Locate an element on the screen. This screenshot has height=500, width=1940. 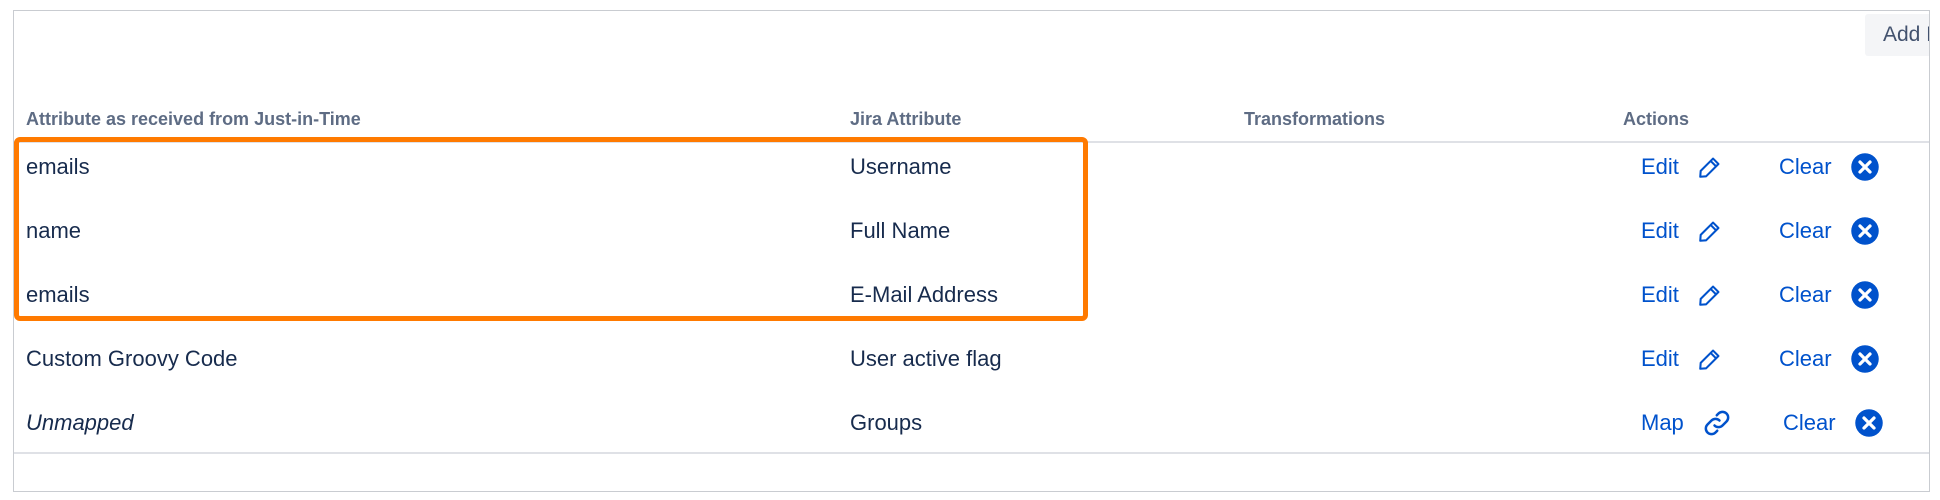
column-header-source: Attribute as received from Just-in-Time is located at coordinates (193, 119).